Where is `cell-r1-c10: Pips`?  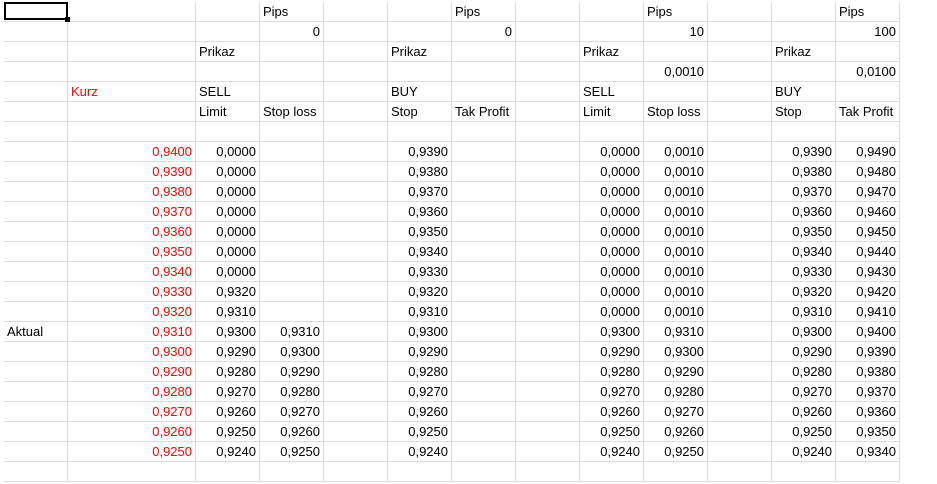 cell-r1-c10: Pips is located at coordinates (676, 12).